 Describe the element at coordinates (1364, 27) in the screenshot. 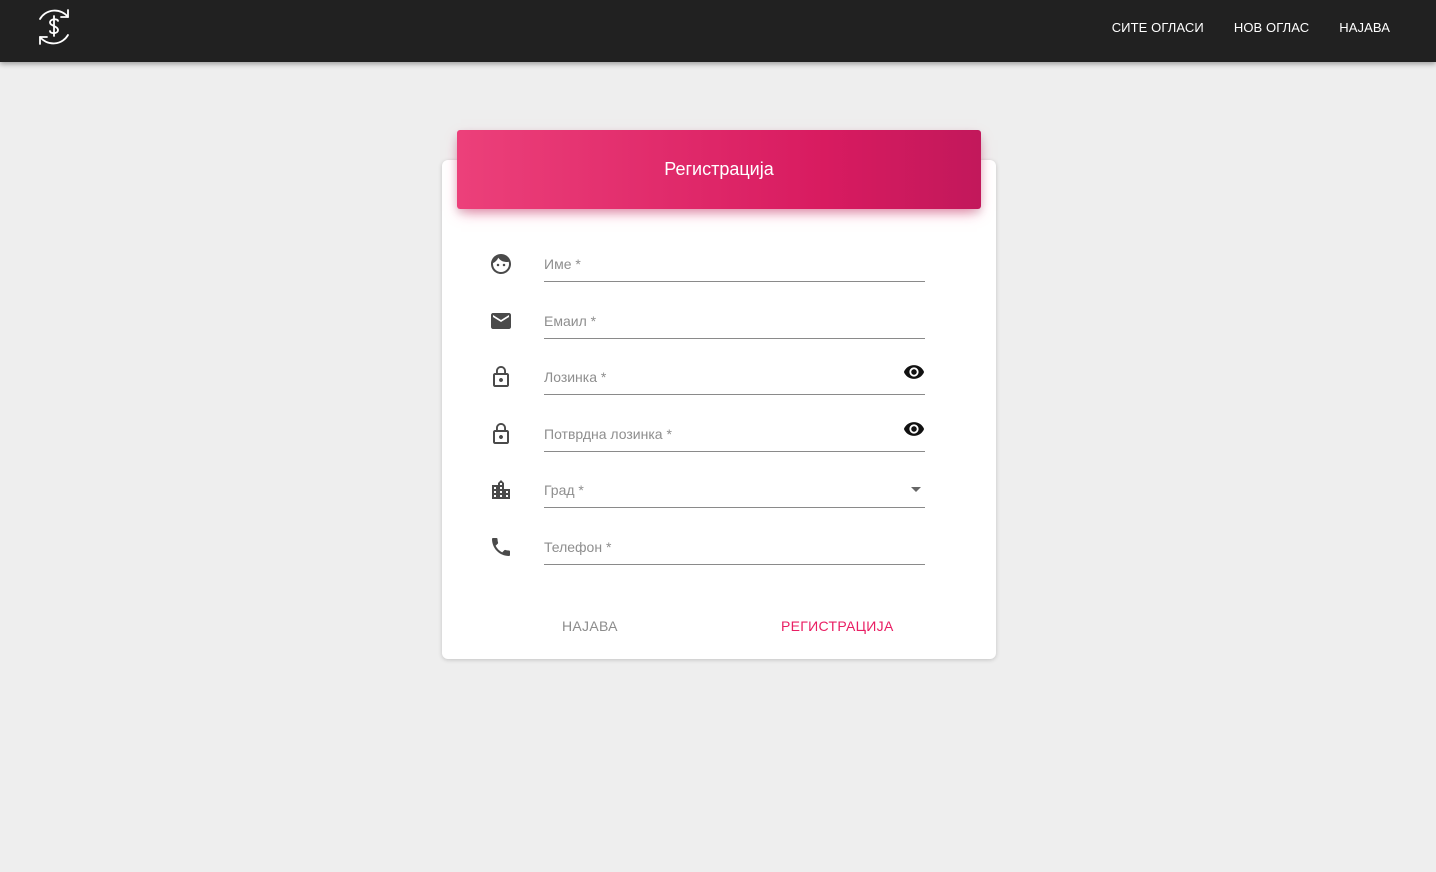

I see `nav-link-login: НАЈАВА` at that location.